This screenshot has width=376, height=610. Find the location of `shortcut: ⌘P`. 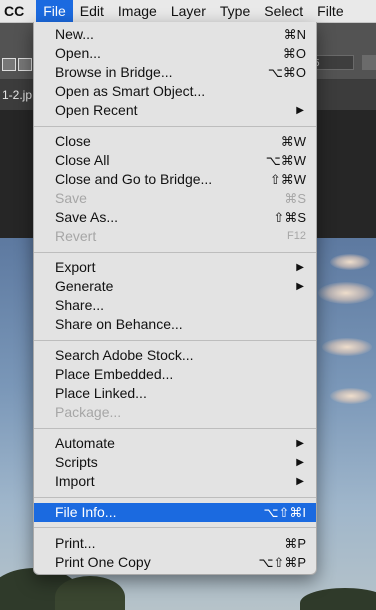

shortcut: ⌘P is located at coordinates (295, 543).